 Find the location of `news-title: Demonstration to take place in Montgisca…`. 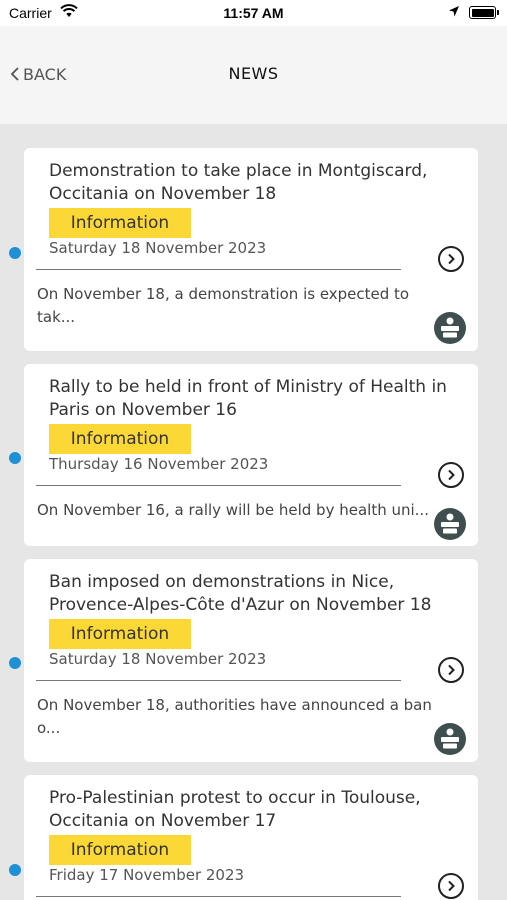

news-title: Demonstration to take place in Montgisca… is located at coordinates (238, 182).